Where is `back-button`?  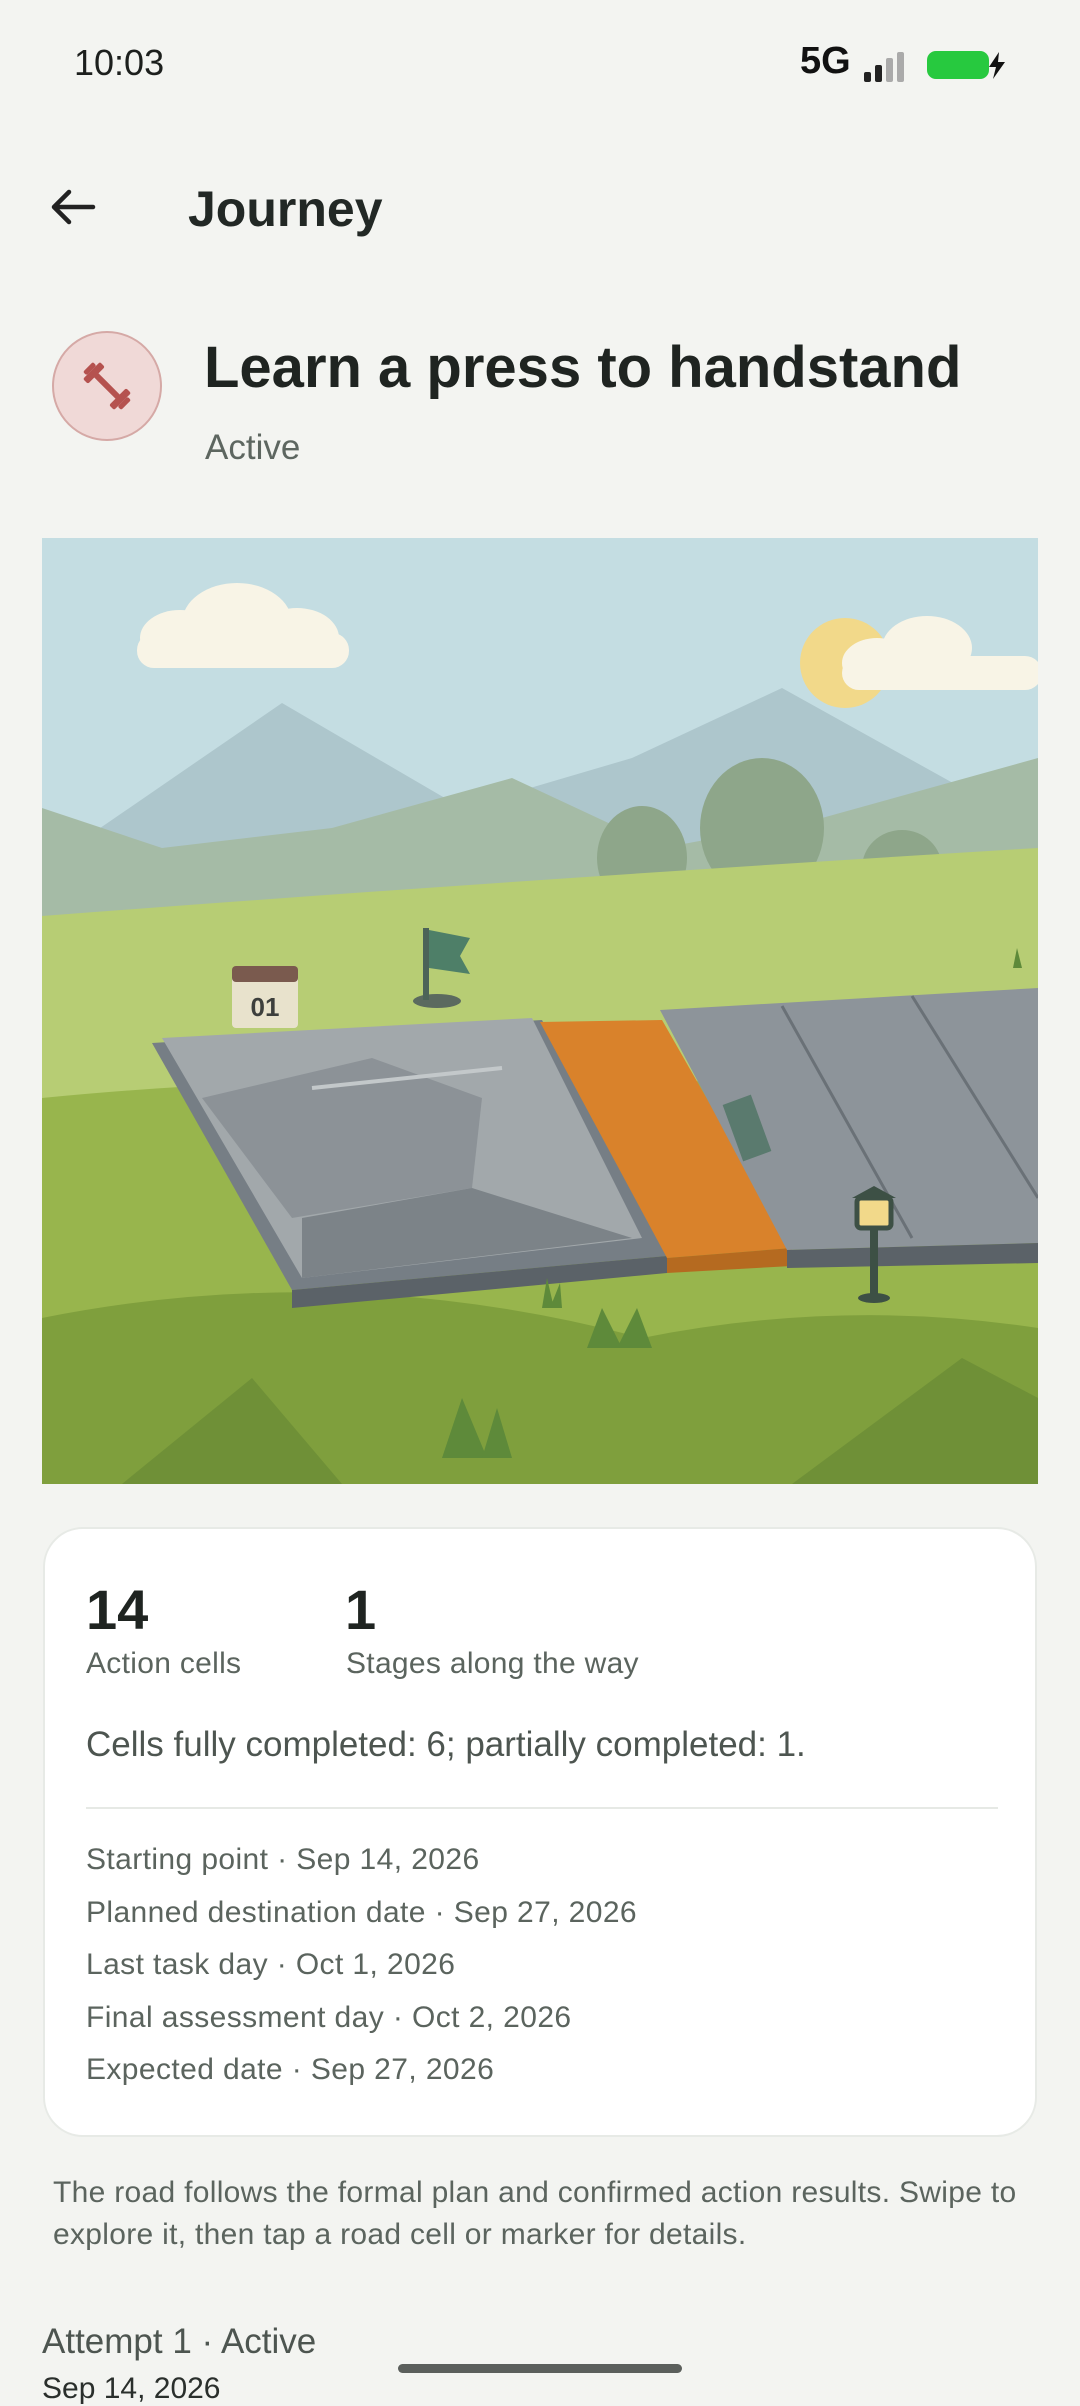 back-button is located at coordinates (73, 207).